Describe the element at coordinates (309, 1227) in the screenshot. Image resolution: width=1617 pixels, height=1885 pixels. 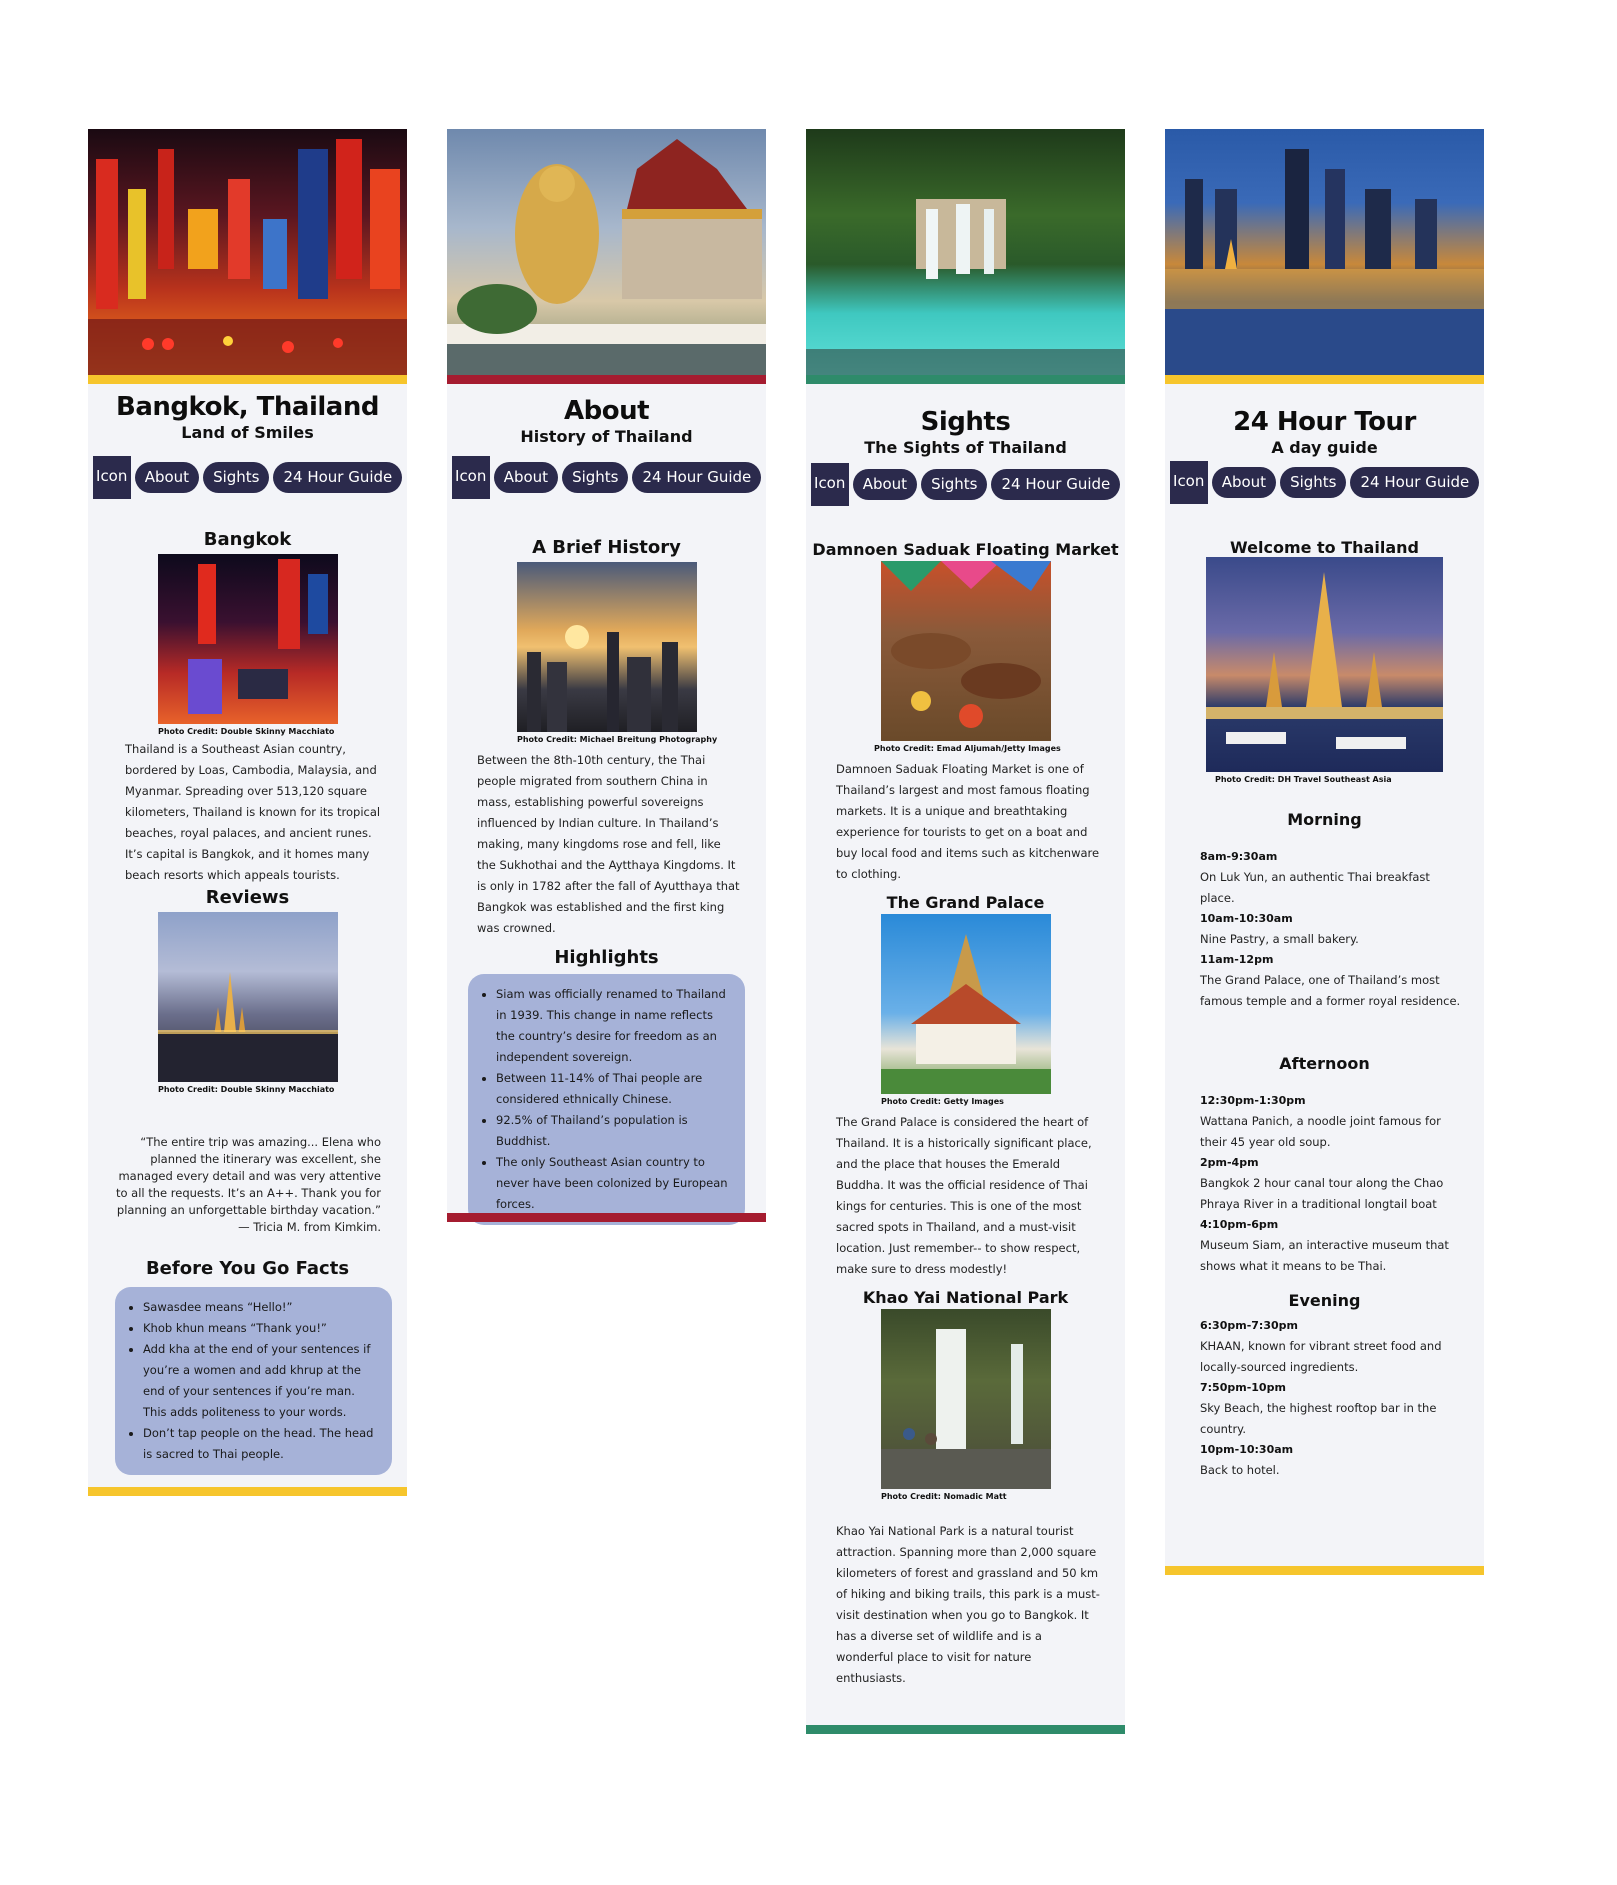
I see `review-author: — Tricia M. from Kimkim.` at that location.